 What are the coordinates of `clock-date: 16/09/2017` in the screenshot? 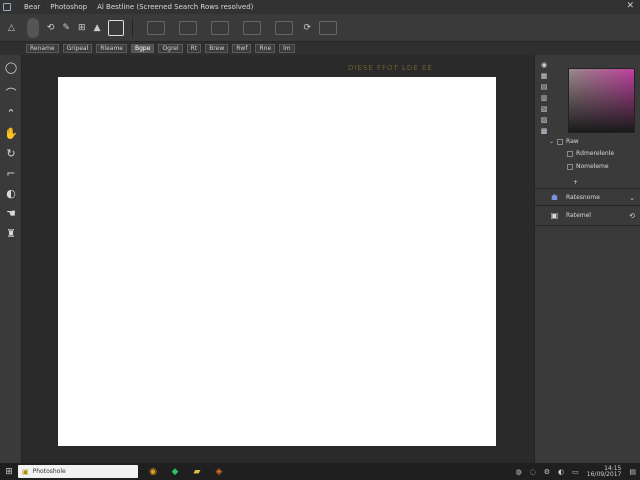 It's located at (604, 474).